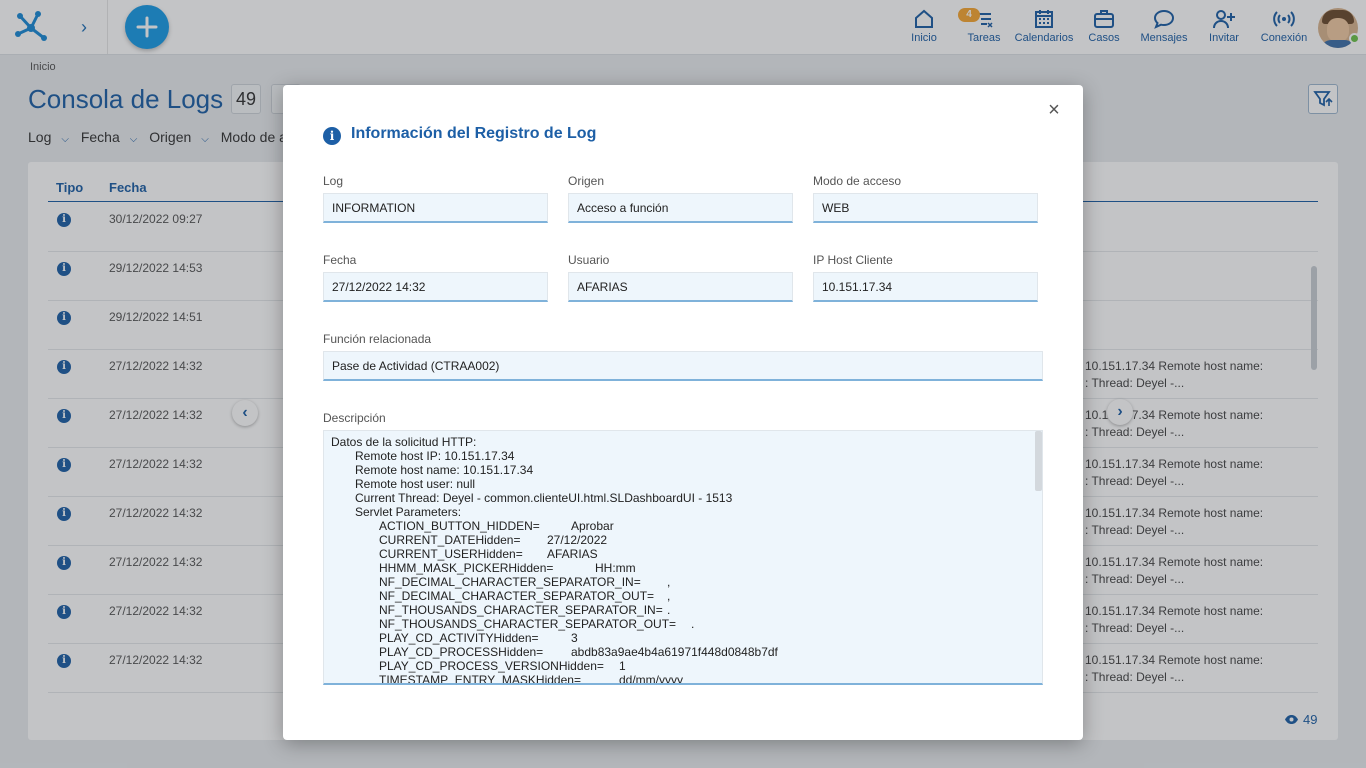 Image resolution: width=1366 pixels, height=768 pixels. I want to click on description-line: ACTION_BUTTON_HIDDEN=, so click(459, 526).